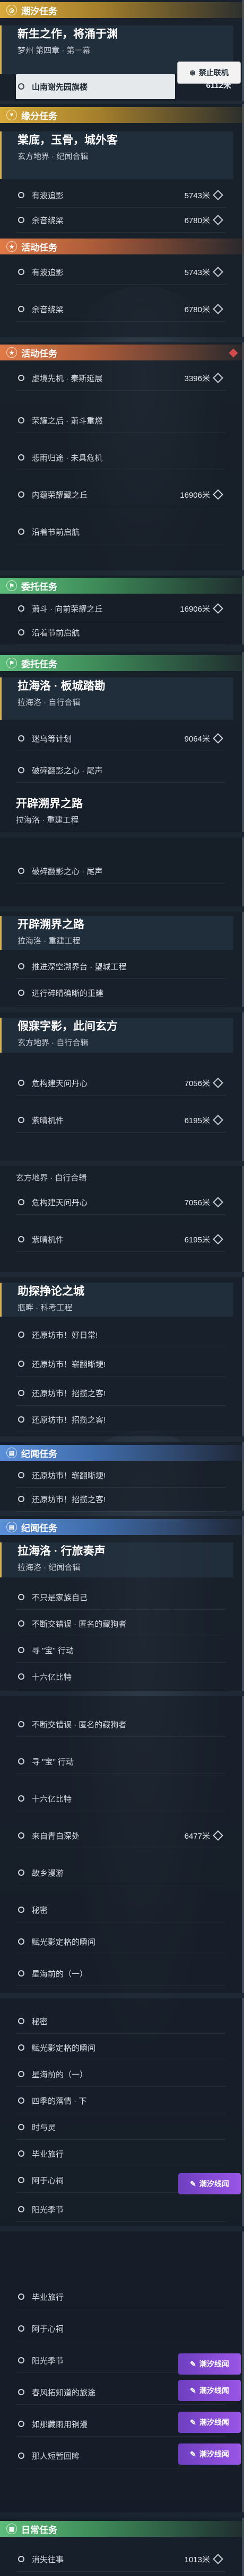 Image resolution: width=244 pixels, height=2576 pixels. I want to click on sub-objective: 内蕴荣耀藏之丘 16906米, so click(121, 494).